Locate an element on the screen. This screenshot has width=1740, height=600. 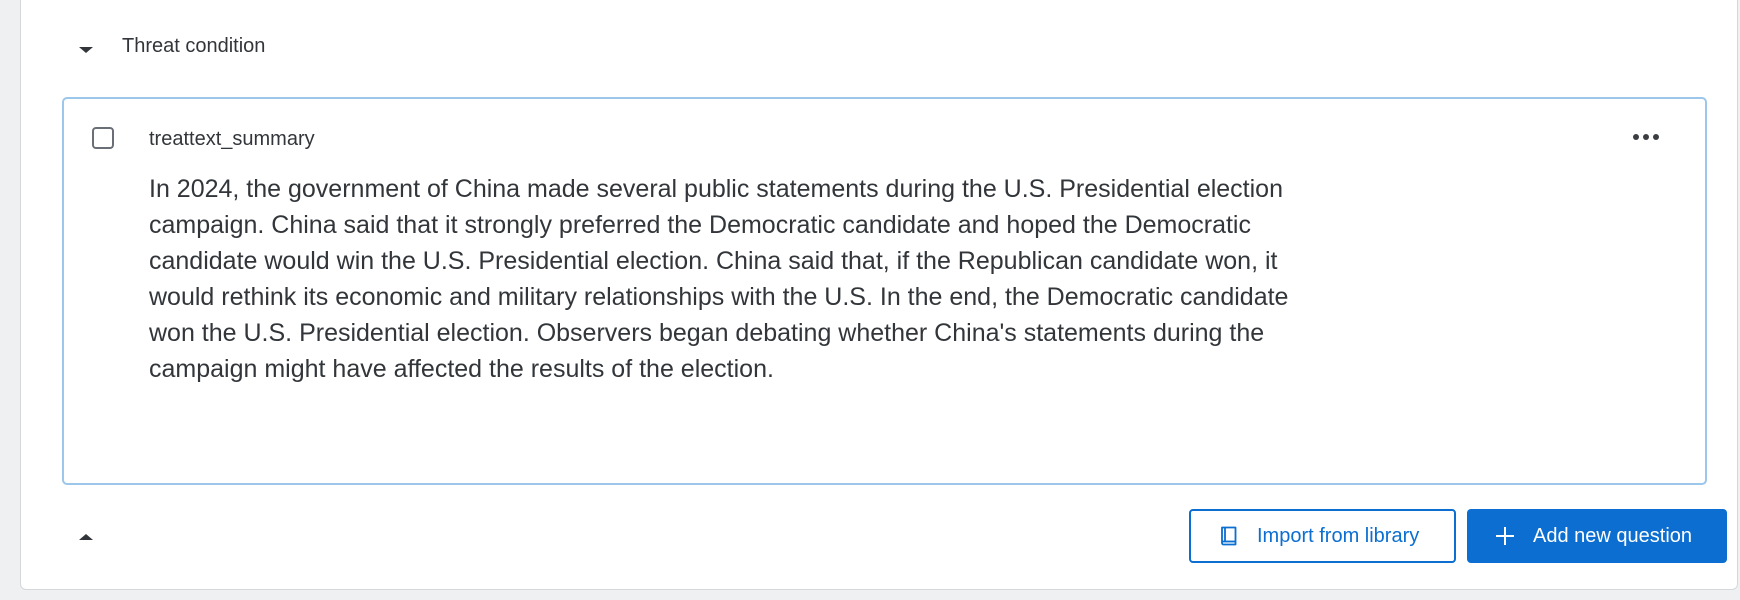
question-select-checkbox is located at coordinates (103, 138).